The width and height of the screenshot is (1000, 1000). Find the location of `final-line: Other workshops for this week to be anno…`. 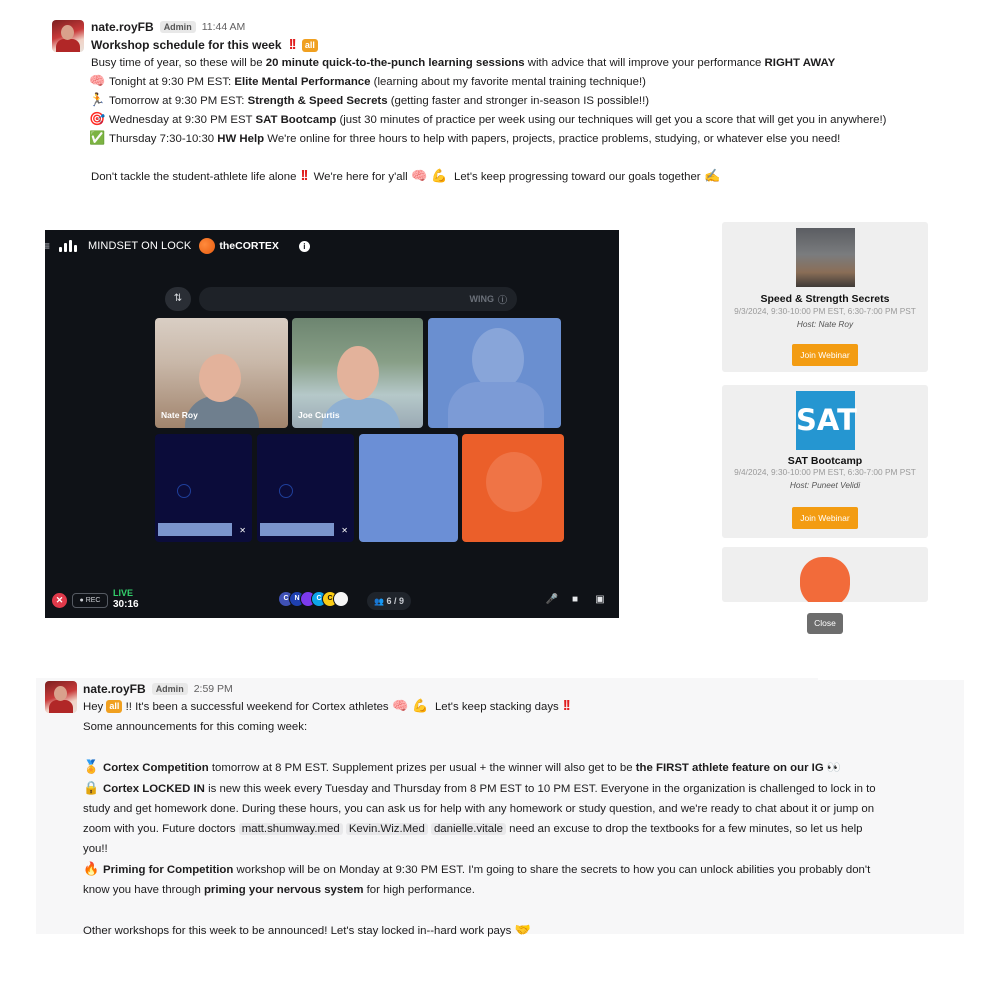

final-line: Other workshops for this week to be anno… is located at coordinates (523, 930).